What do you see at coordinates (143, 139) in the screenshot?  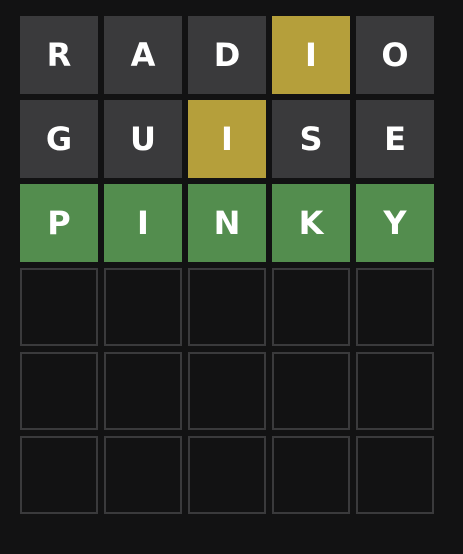 I see `board-tile: U` at bounding box center [143, 139].